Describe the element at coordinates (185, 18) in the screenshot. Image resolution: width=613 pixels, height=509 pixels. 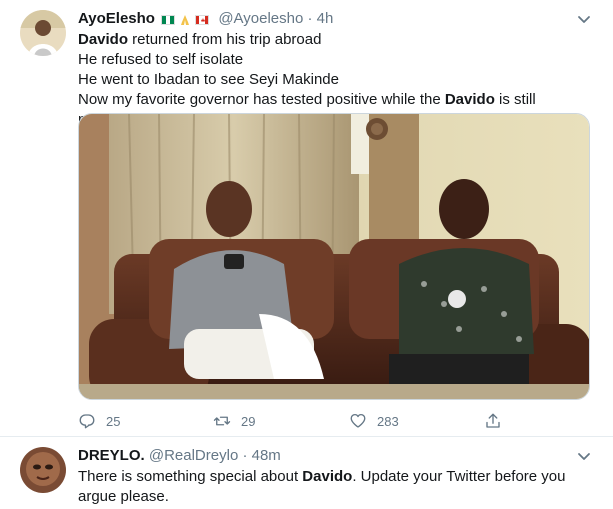
I see `folded-hands-icon` at that location.